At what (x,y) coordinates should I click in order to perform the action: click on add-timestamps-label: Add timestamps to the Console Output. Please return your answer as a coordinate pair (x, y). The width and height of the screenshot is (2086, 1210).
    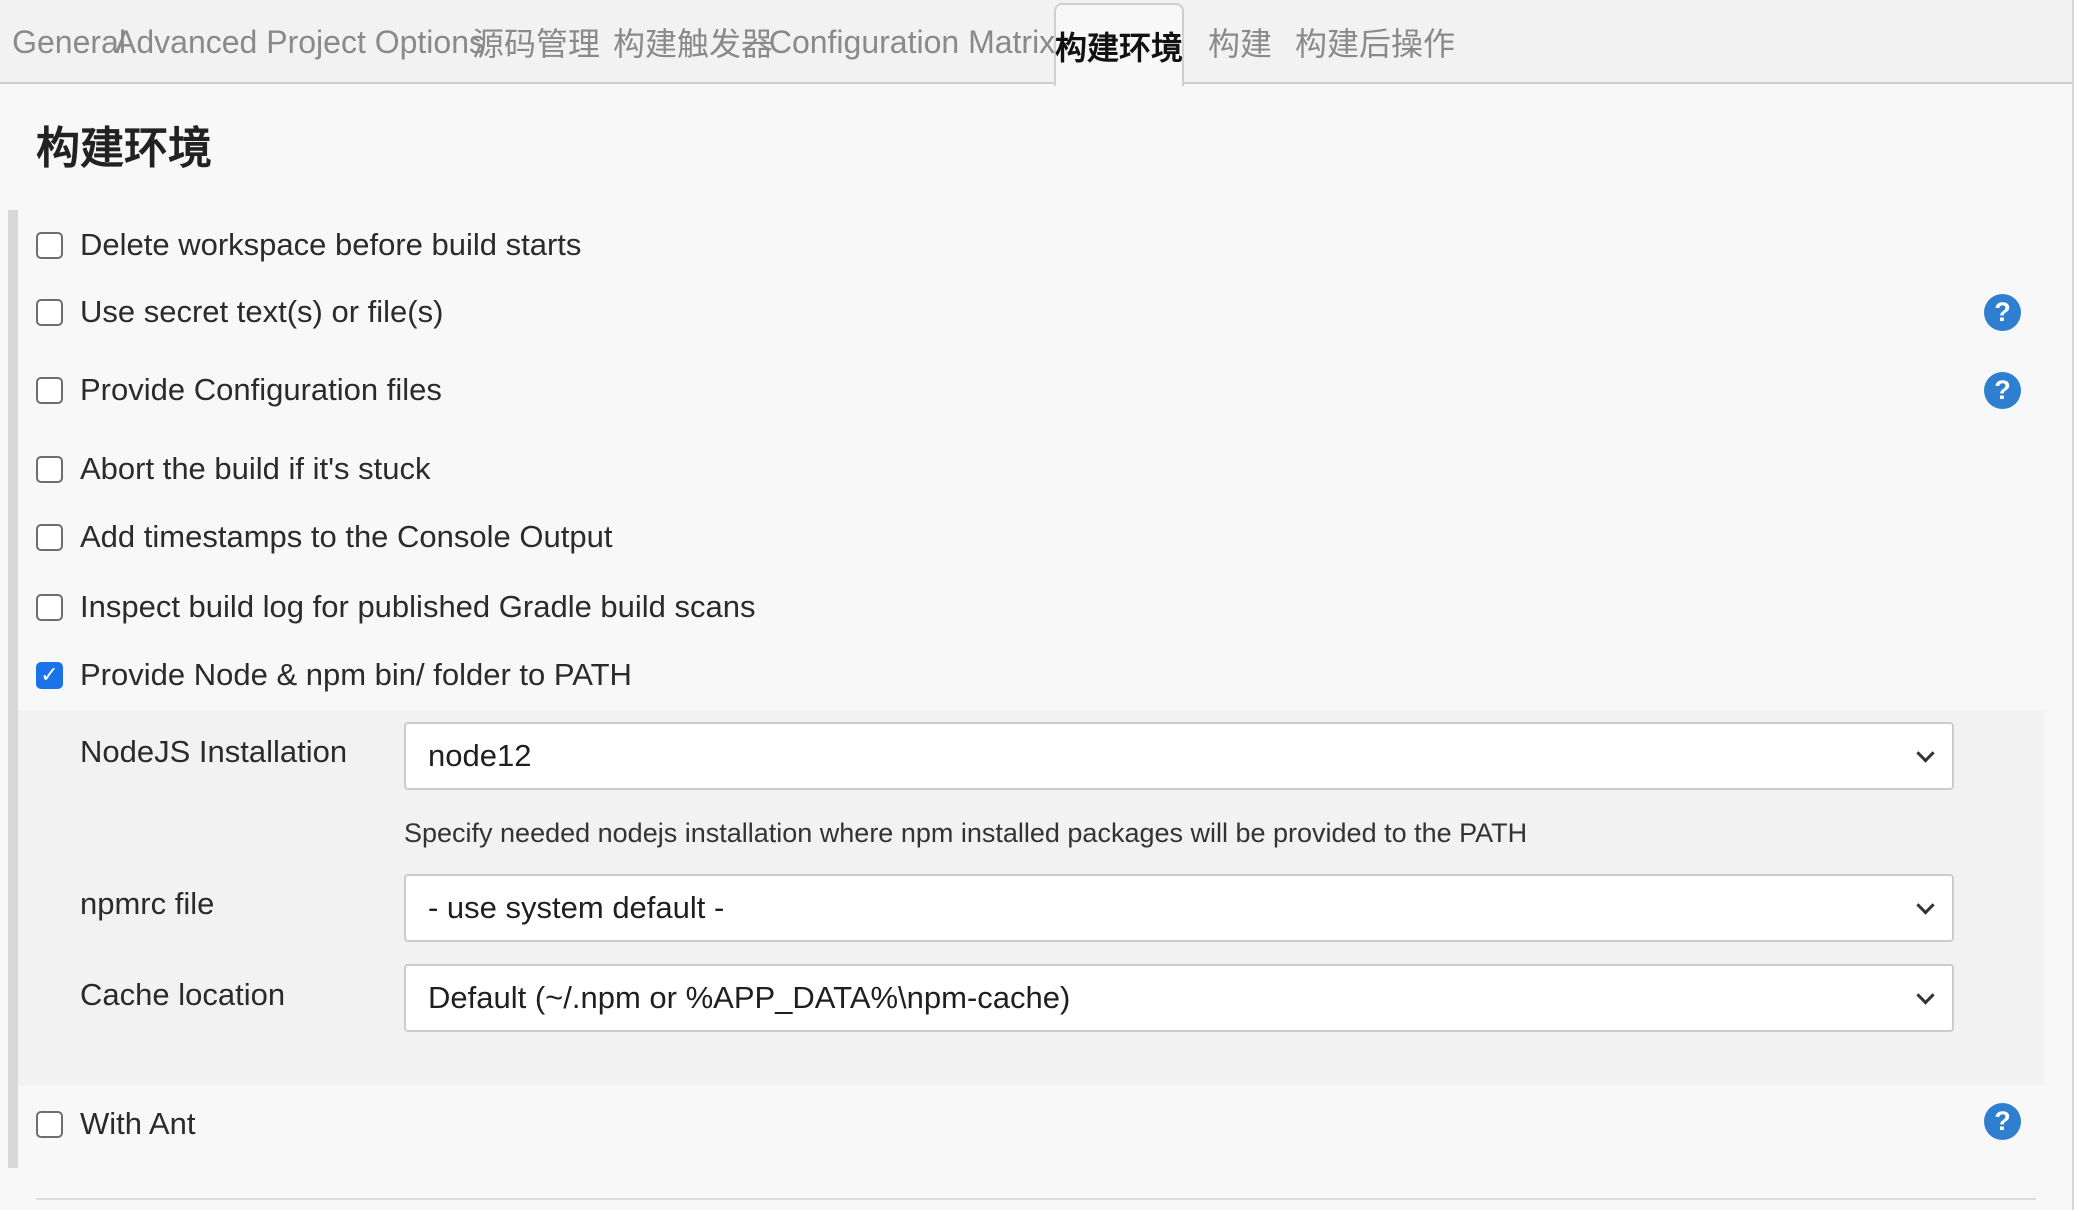
    Looking at the image, I should click on (346, 537).